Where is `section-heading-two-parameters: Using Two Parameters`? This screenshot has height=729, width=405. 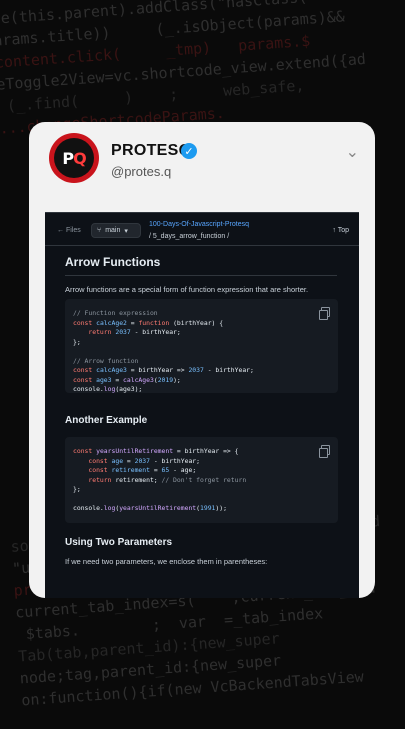
section-heading-two-parameters: Using Two Parameters is located at coordinates (119, 542).